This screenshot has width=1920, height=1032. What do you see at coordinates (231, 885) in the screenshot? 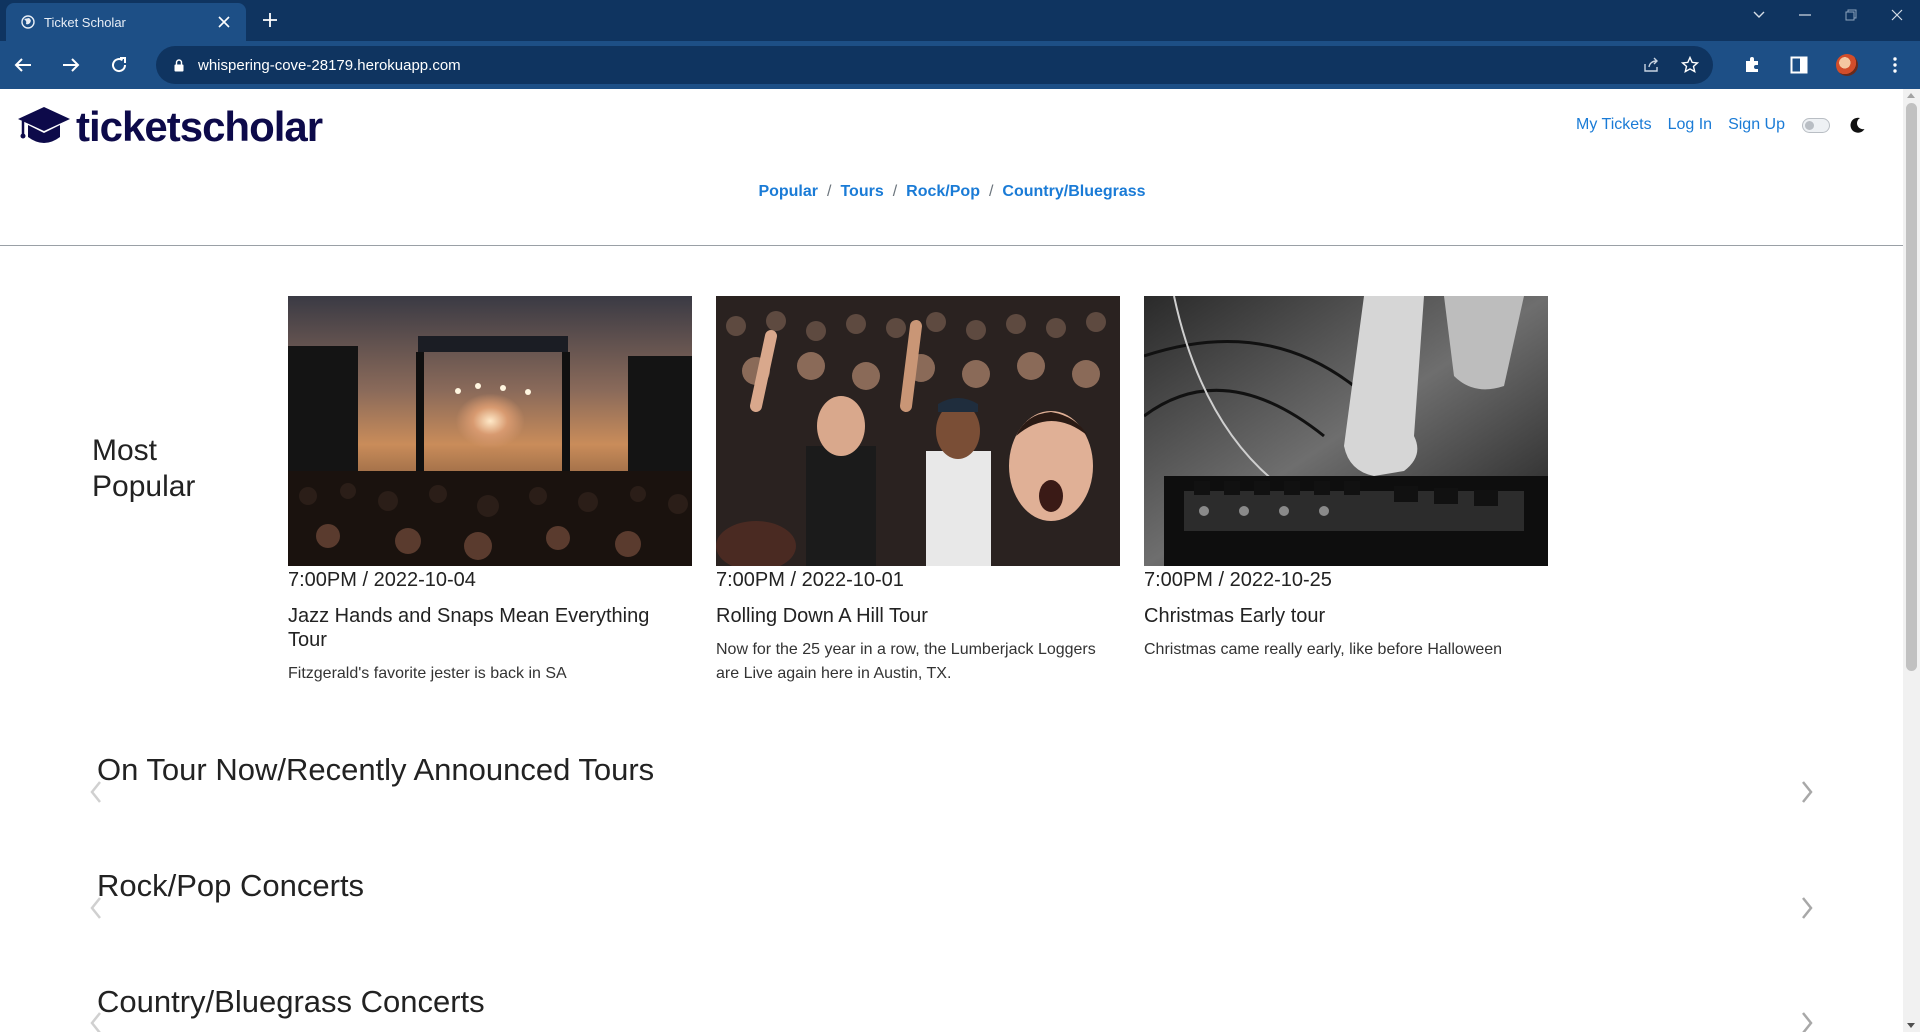
I see `section-heading-rock-pop: Rock/Pop Concerts` at bounding box center [231, 885].